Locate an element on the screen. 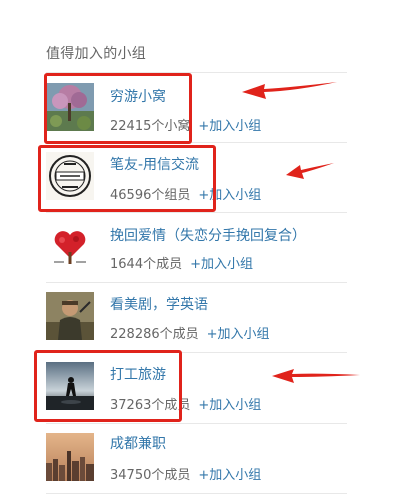  member-count: 22415个小窝 is located at coordinates (150, 126).